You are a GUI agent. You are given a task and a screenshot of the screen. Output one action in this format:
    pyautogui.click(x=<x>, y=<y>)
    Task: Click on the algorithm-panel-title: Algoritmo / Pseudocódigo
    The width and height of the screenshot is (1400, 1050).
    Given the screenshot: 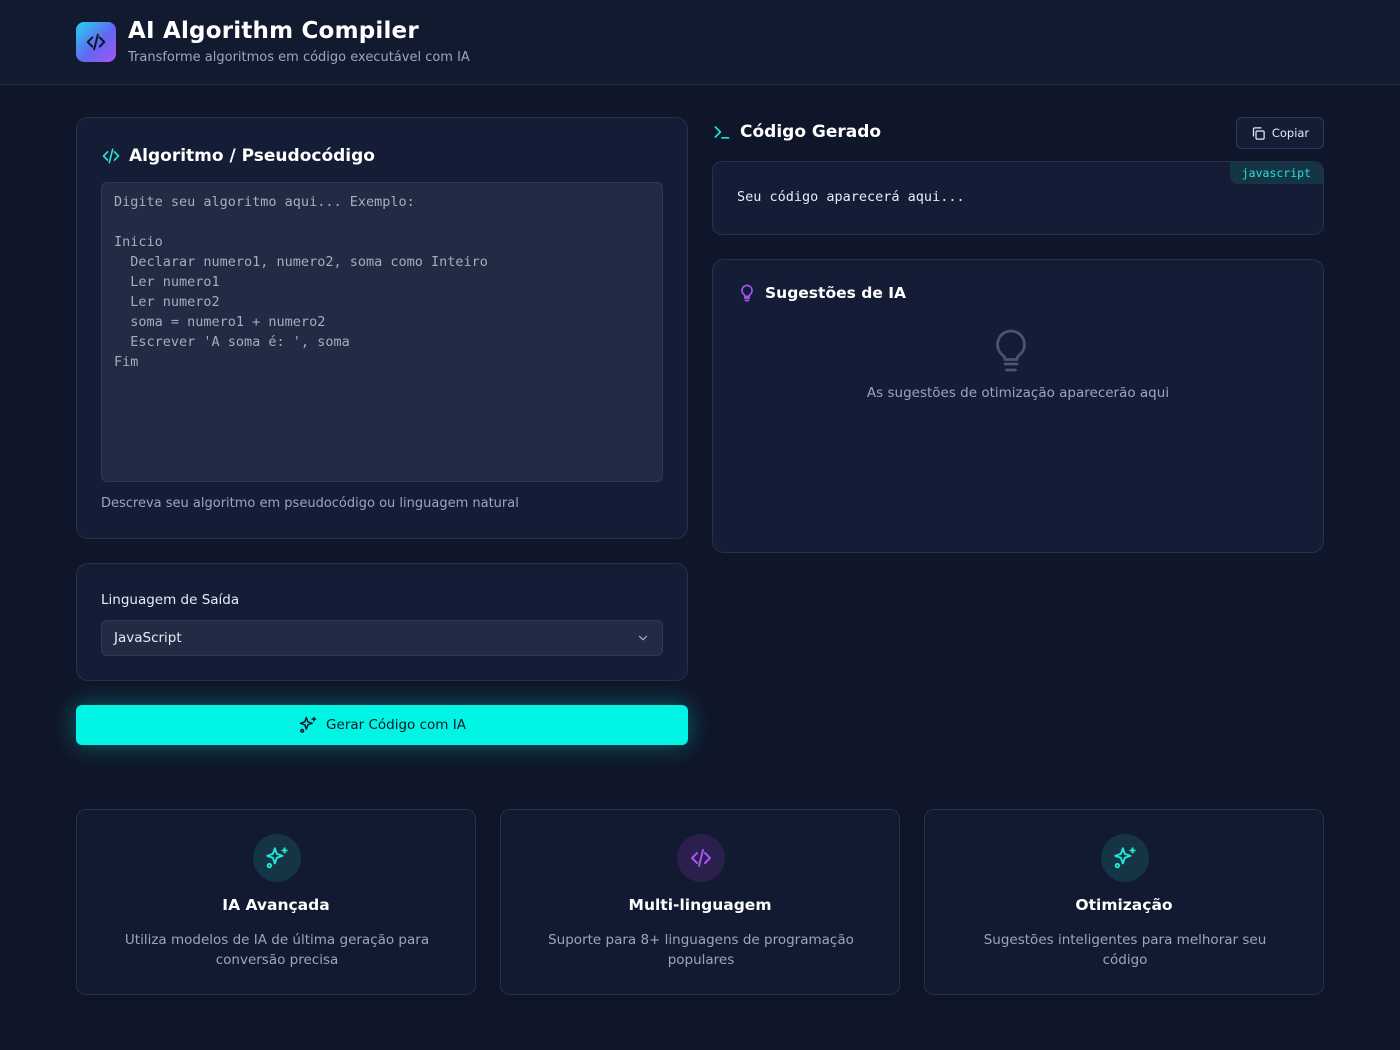 What is the action you would take?
    pyautogui.click(x=238, y=156)
    